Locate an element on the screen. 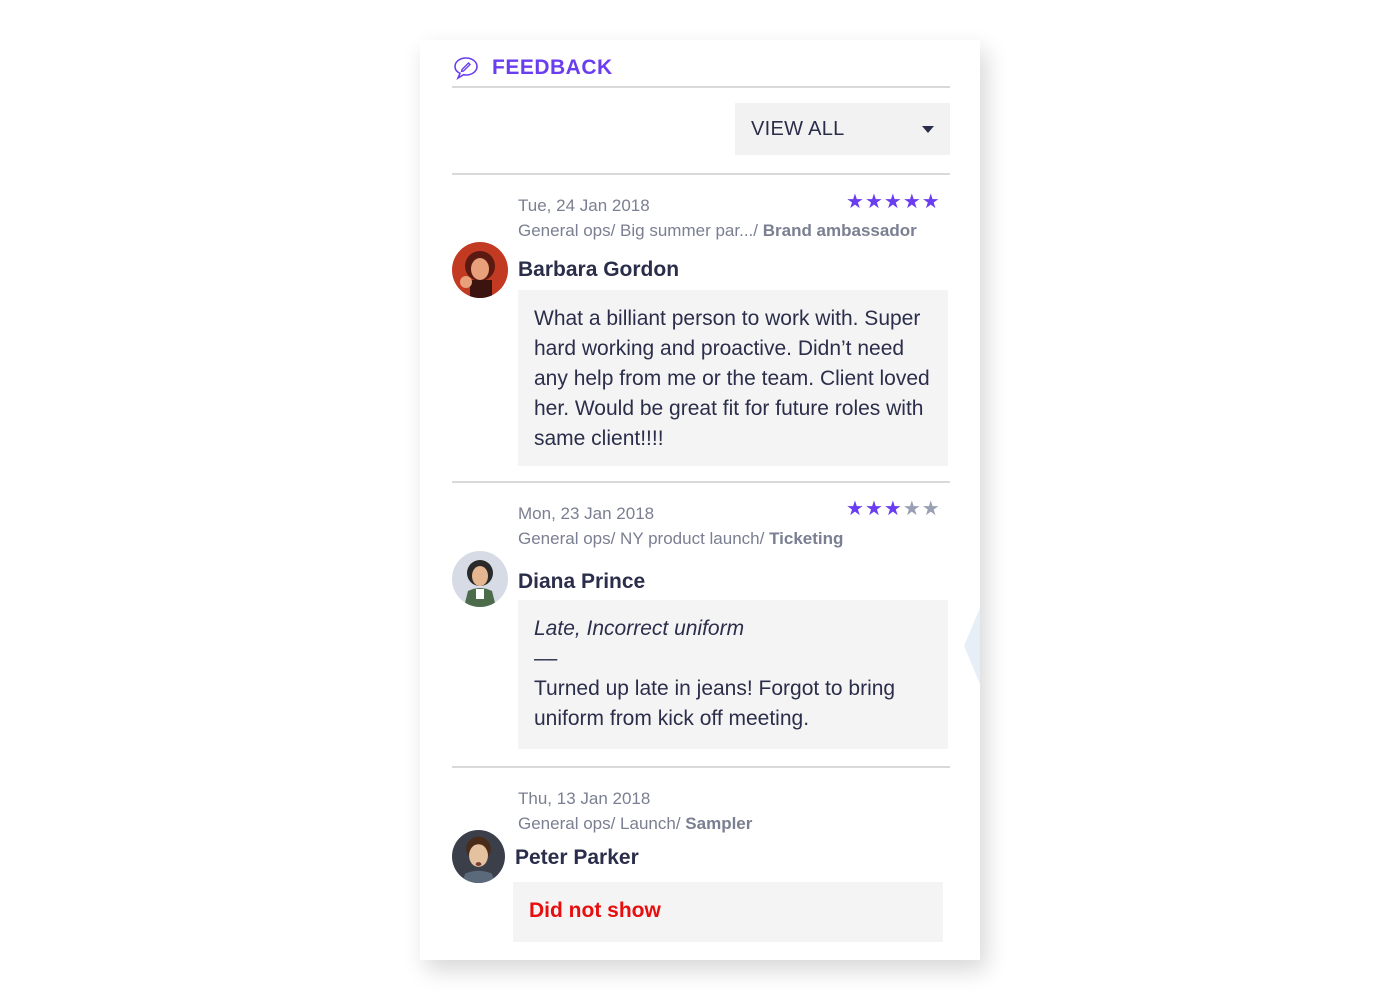 The image size is (1400, 1000). feedback-date: Tue, 24 Jan 2018 is located at coordinates (584, 205).